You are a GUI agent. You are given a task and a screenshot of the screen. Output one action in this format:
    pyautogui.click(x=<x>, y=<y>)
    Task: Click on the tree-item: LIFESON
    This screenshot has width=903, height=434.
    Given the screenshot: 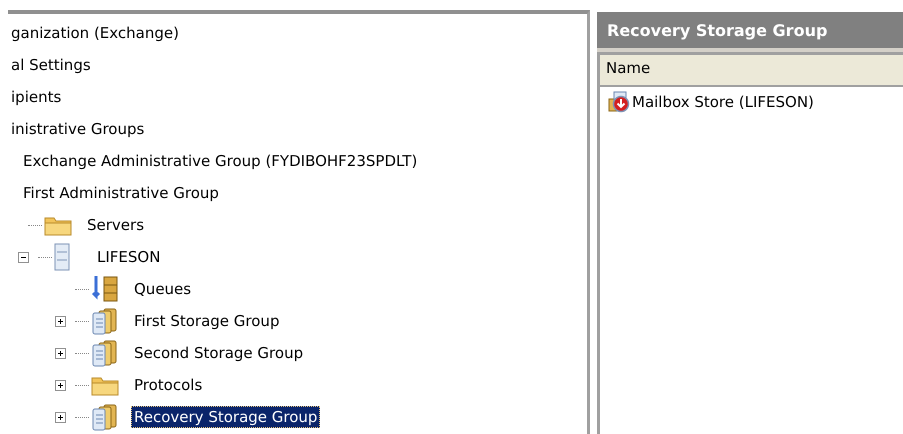 What is the action you would take?
    pyautogui.click(x=129, y=257)
    